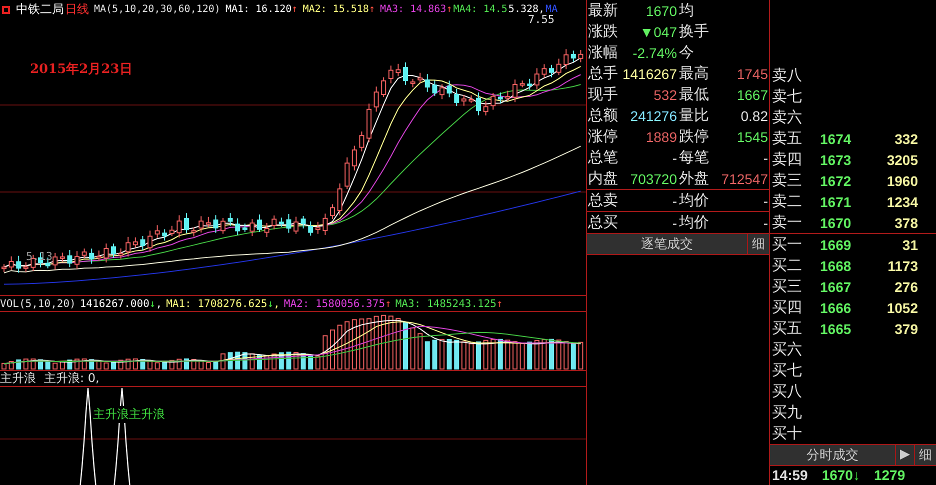 The image size is (936, 485). What do you see at coordinates (338, 304) in the screenshot?
I see `volume-reading: MA2: 1580056.375↑` at bounding box center [338, 304].